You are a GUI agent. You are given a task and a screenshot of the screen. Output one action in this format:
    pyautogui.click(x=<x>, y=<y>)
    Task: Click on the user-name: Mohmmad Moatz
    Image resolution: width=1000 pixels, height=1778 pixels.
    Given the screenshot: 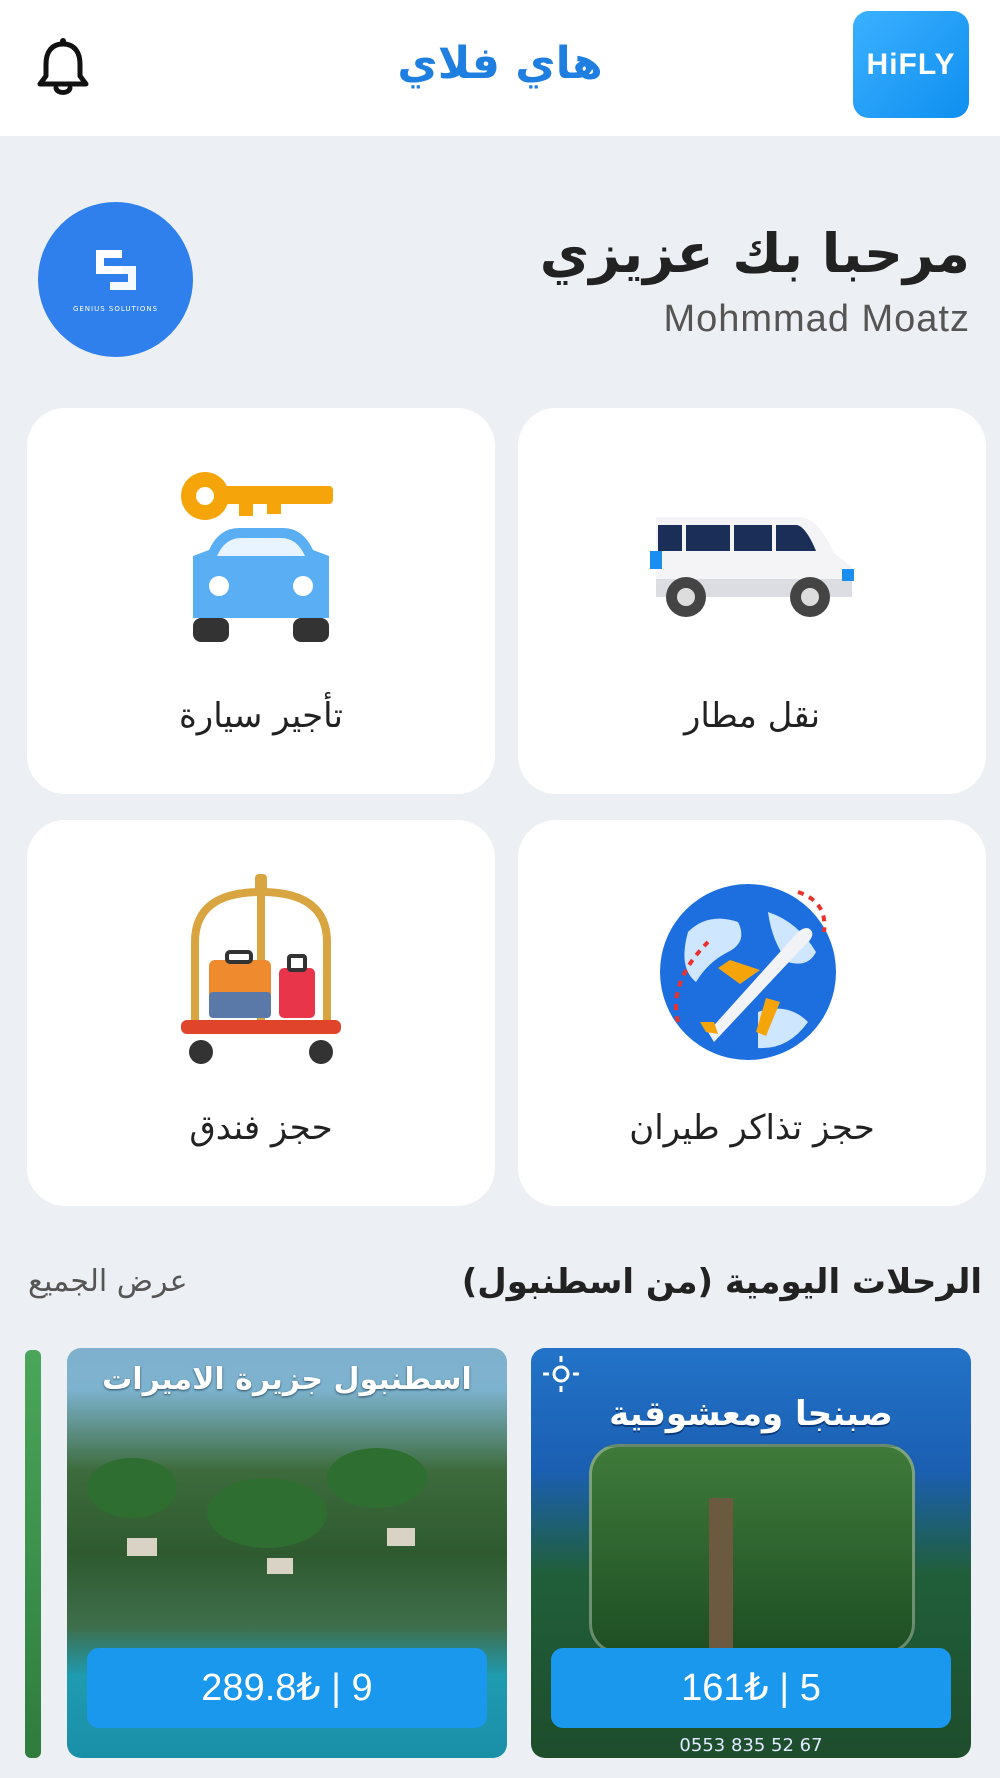 What is the action you would take?
    pyautogui.click(x=816, y=319)
    